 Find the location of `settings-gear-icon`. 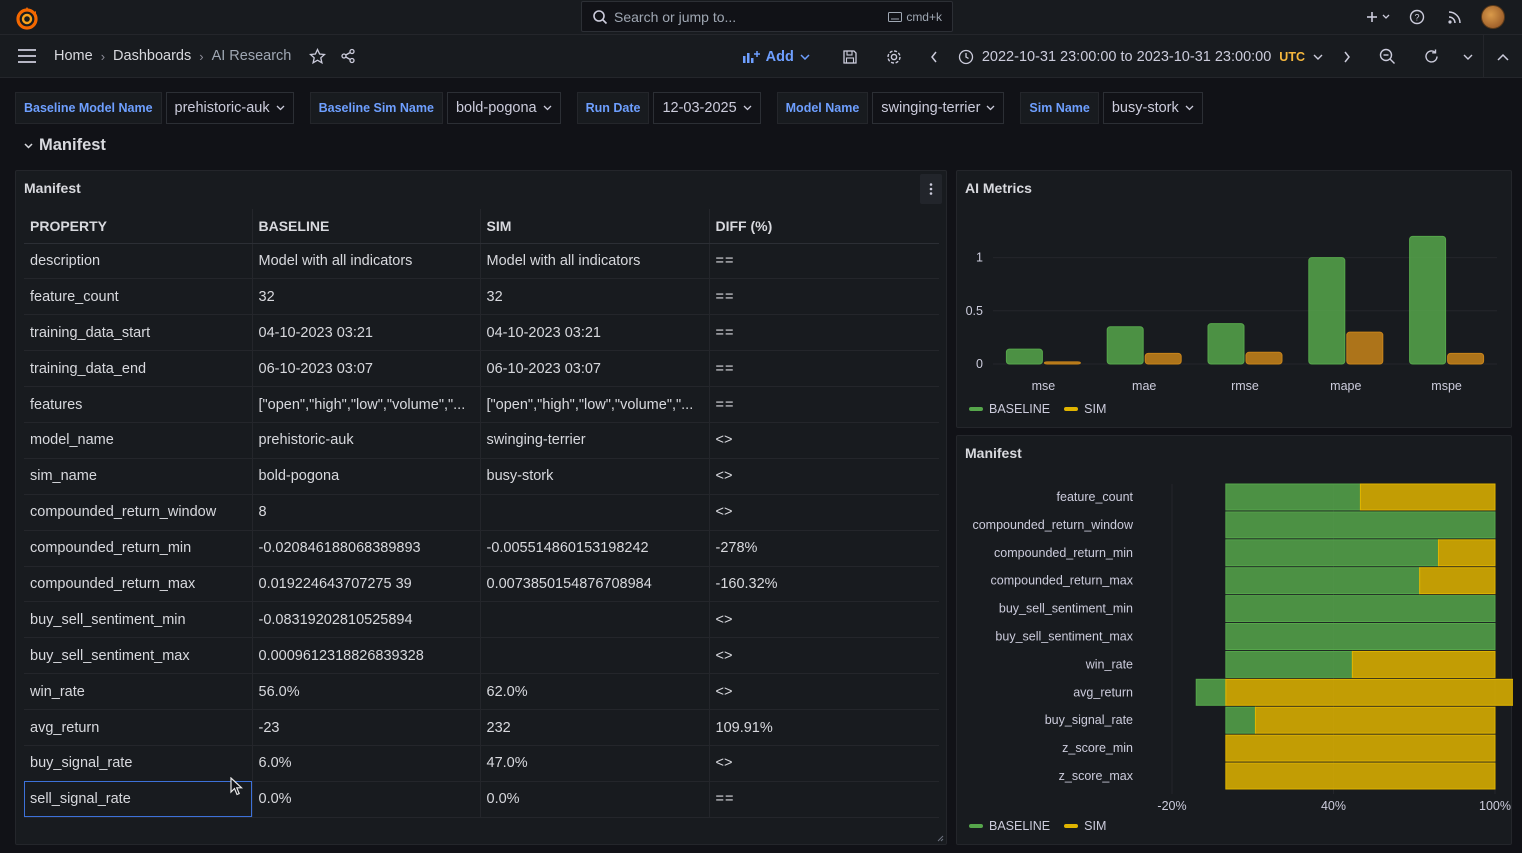

settings-gear-icon is located at coordinates (894, 56).